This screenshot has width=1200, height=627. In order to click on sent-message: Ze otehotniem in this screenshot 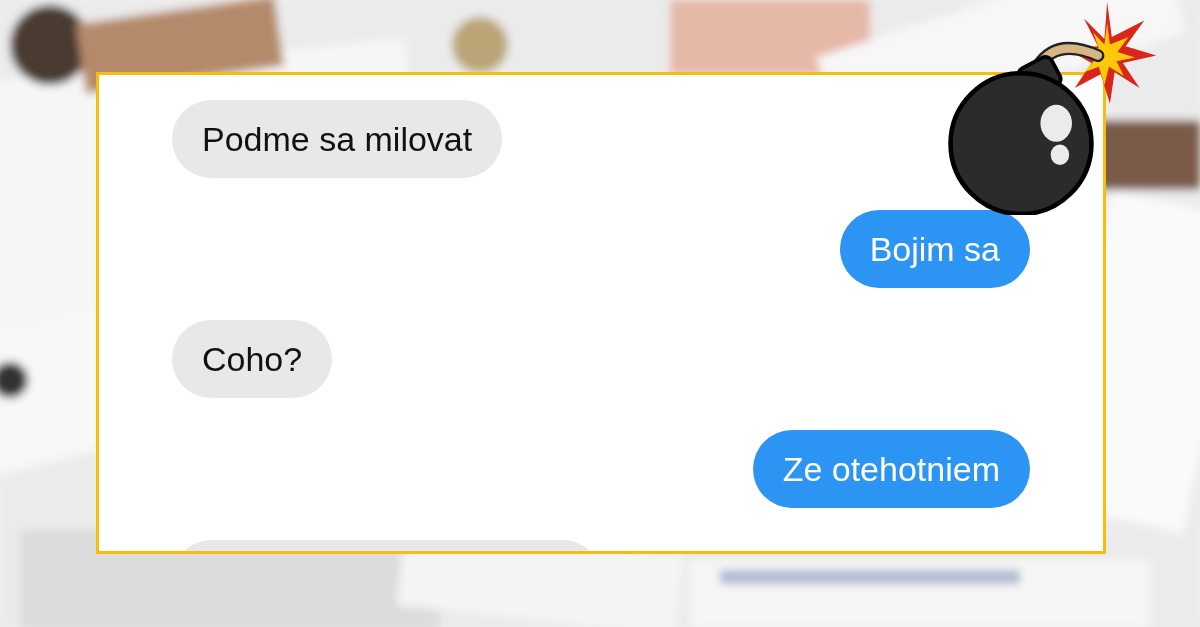, I will do `click(891, 469)`.